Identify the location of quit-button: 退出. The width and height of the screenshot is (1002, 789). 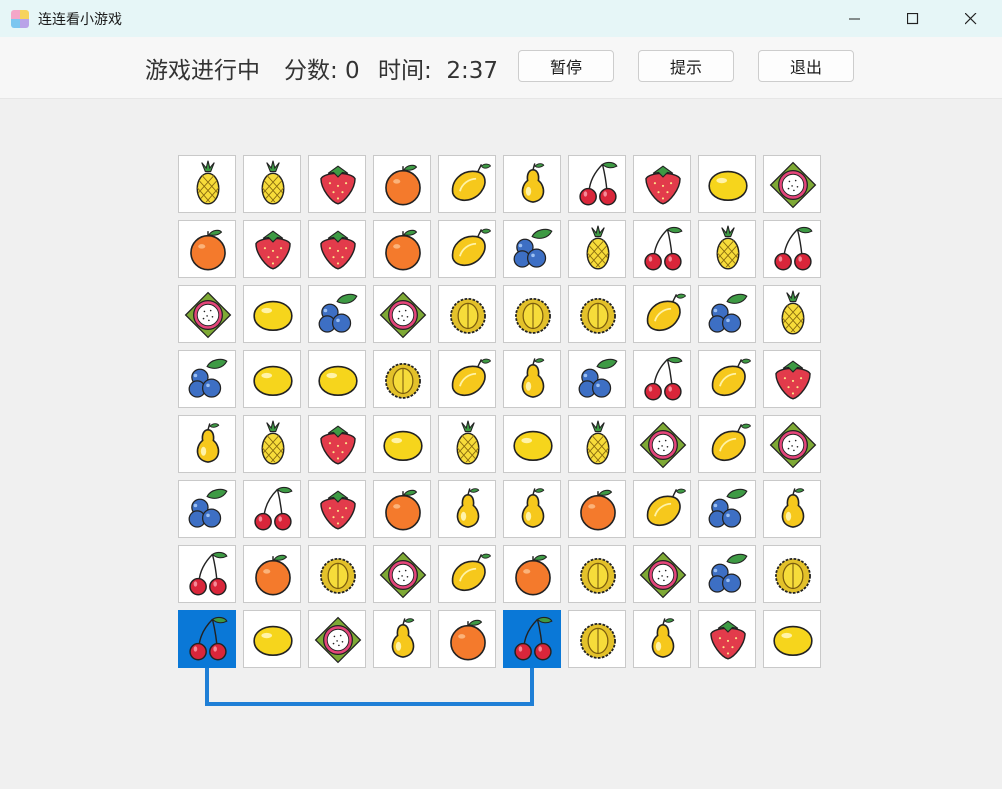
(806, 66).